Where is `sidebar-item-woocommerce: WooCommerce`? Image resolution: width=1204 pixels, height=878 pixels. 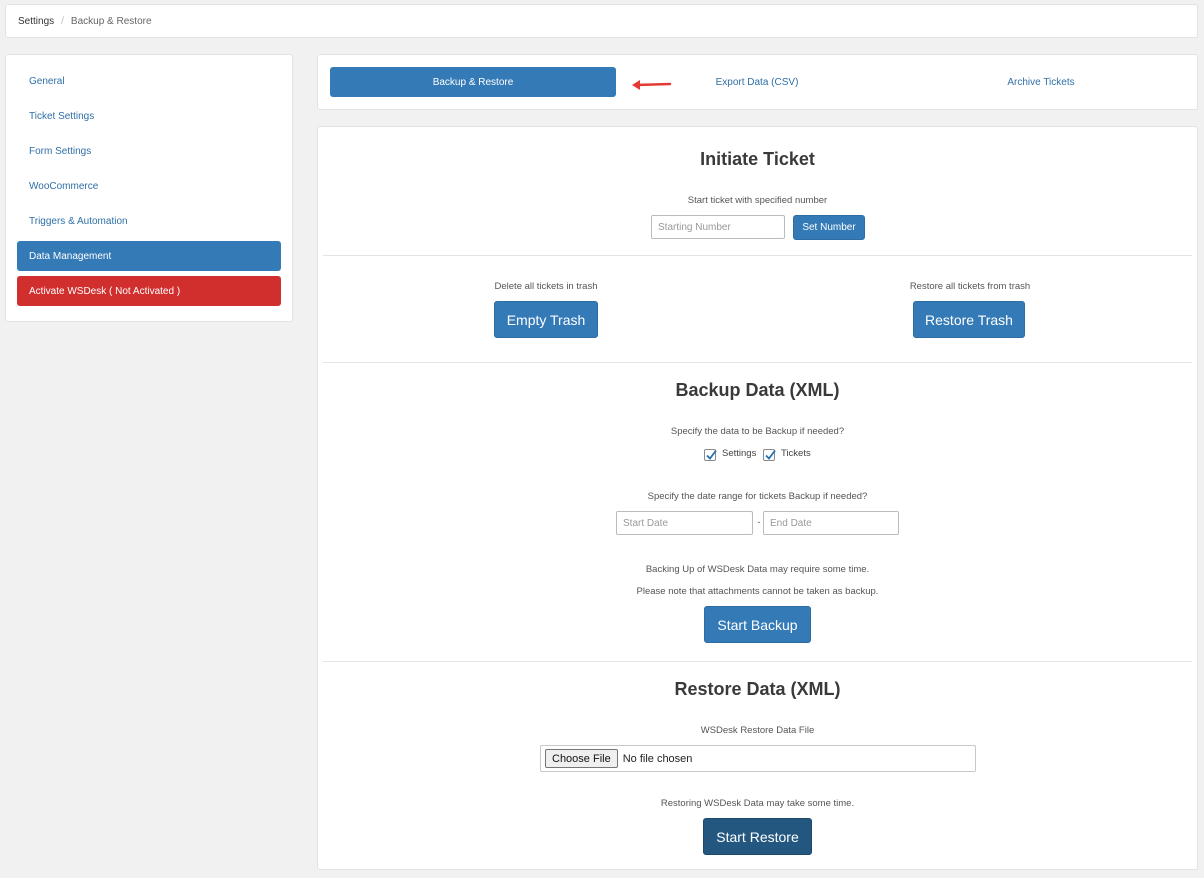
sidebar-item-woocommerce: WooCommerce is located at coordinates (149, 186).